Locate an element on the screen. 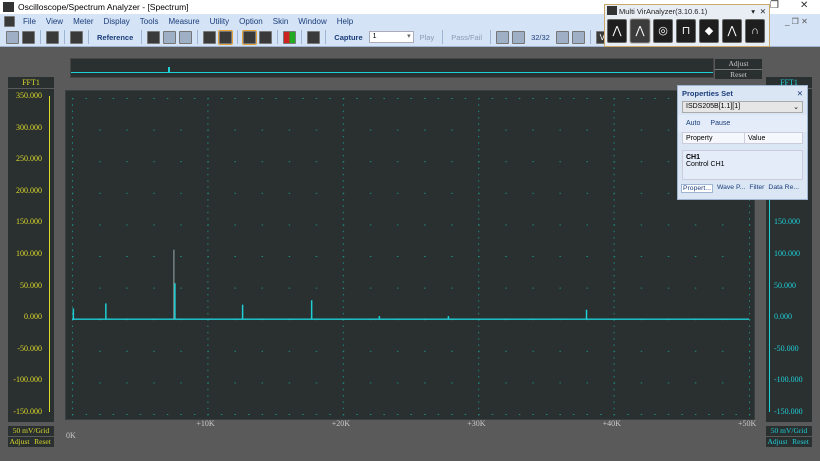  color-icon is located at coordinates (290, 37).